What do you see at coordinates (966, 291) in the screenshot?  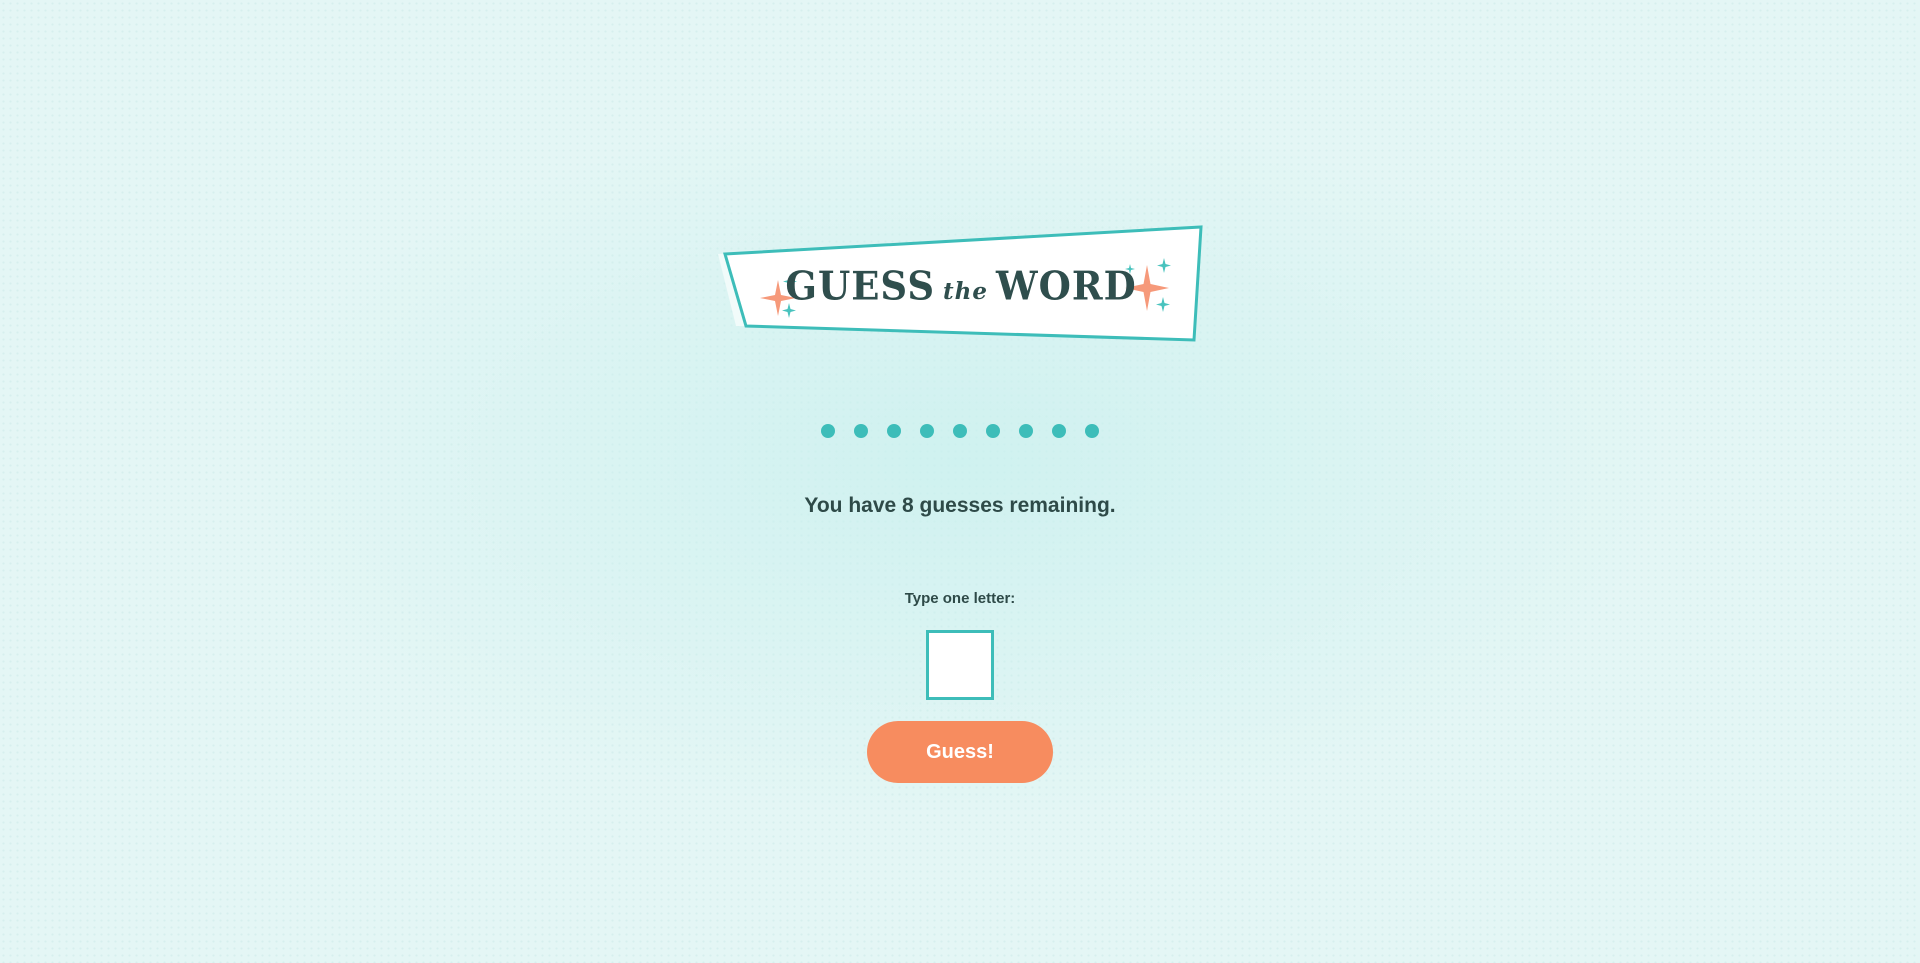 I see `logo-word-the: the` at bounding box center [966, 291].